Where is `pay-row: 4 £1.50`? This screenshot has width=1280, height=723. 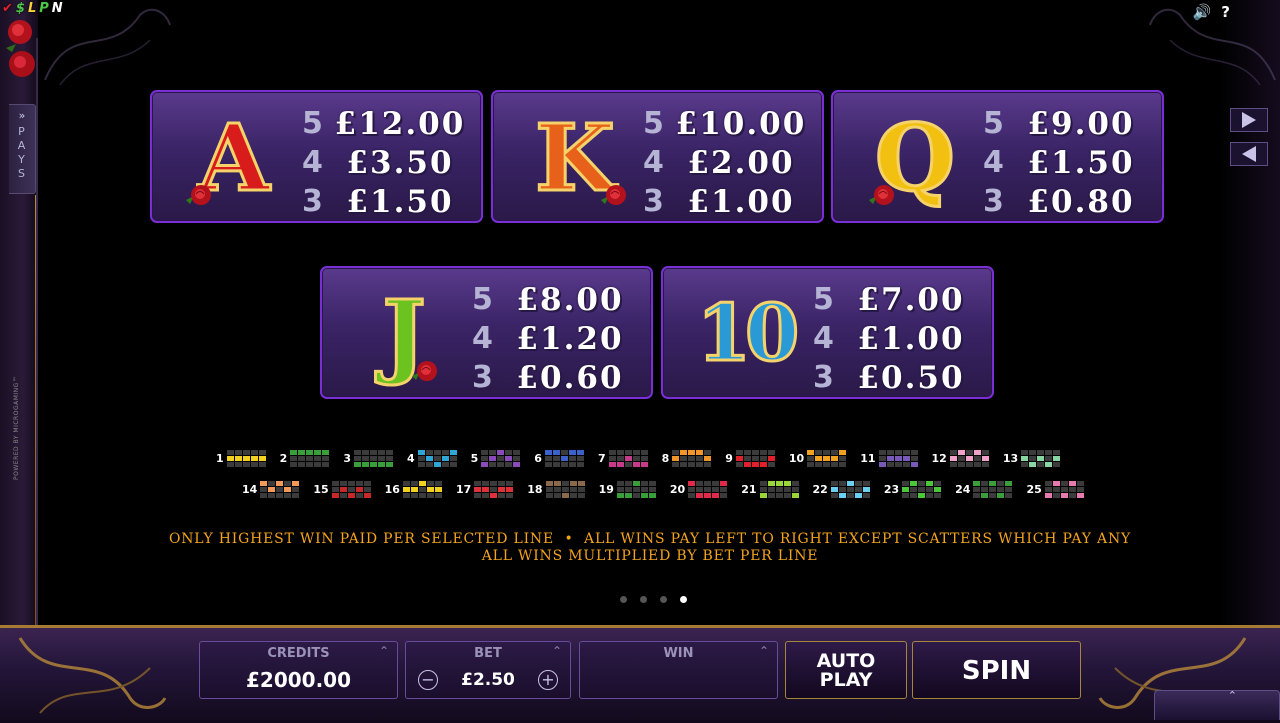
pay-row: 4 £1.50 is located at coordinates (1068, 162).